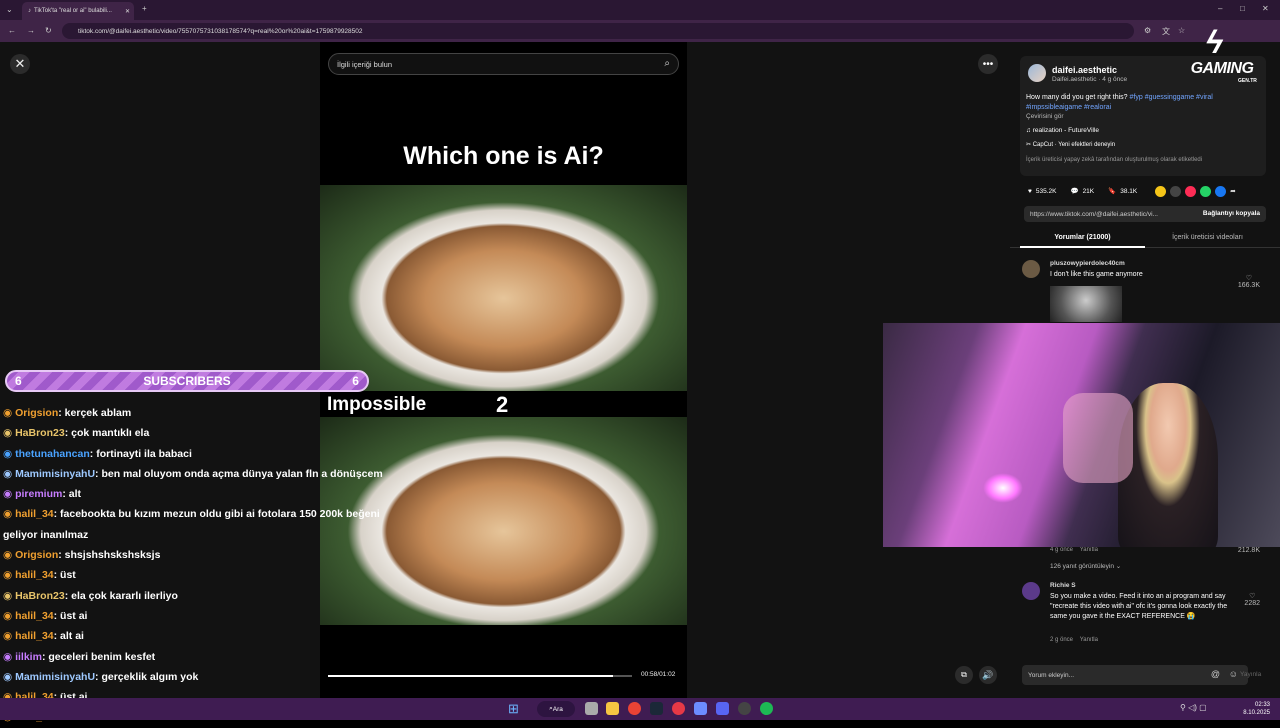 Image resolution: width=1280 pixels, height=728 pixels. Describe the element at coordinates (28, 657) in the screenshot. I see `chat-username: iilkim` at that location.